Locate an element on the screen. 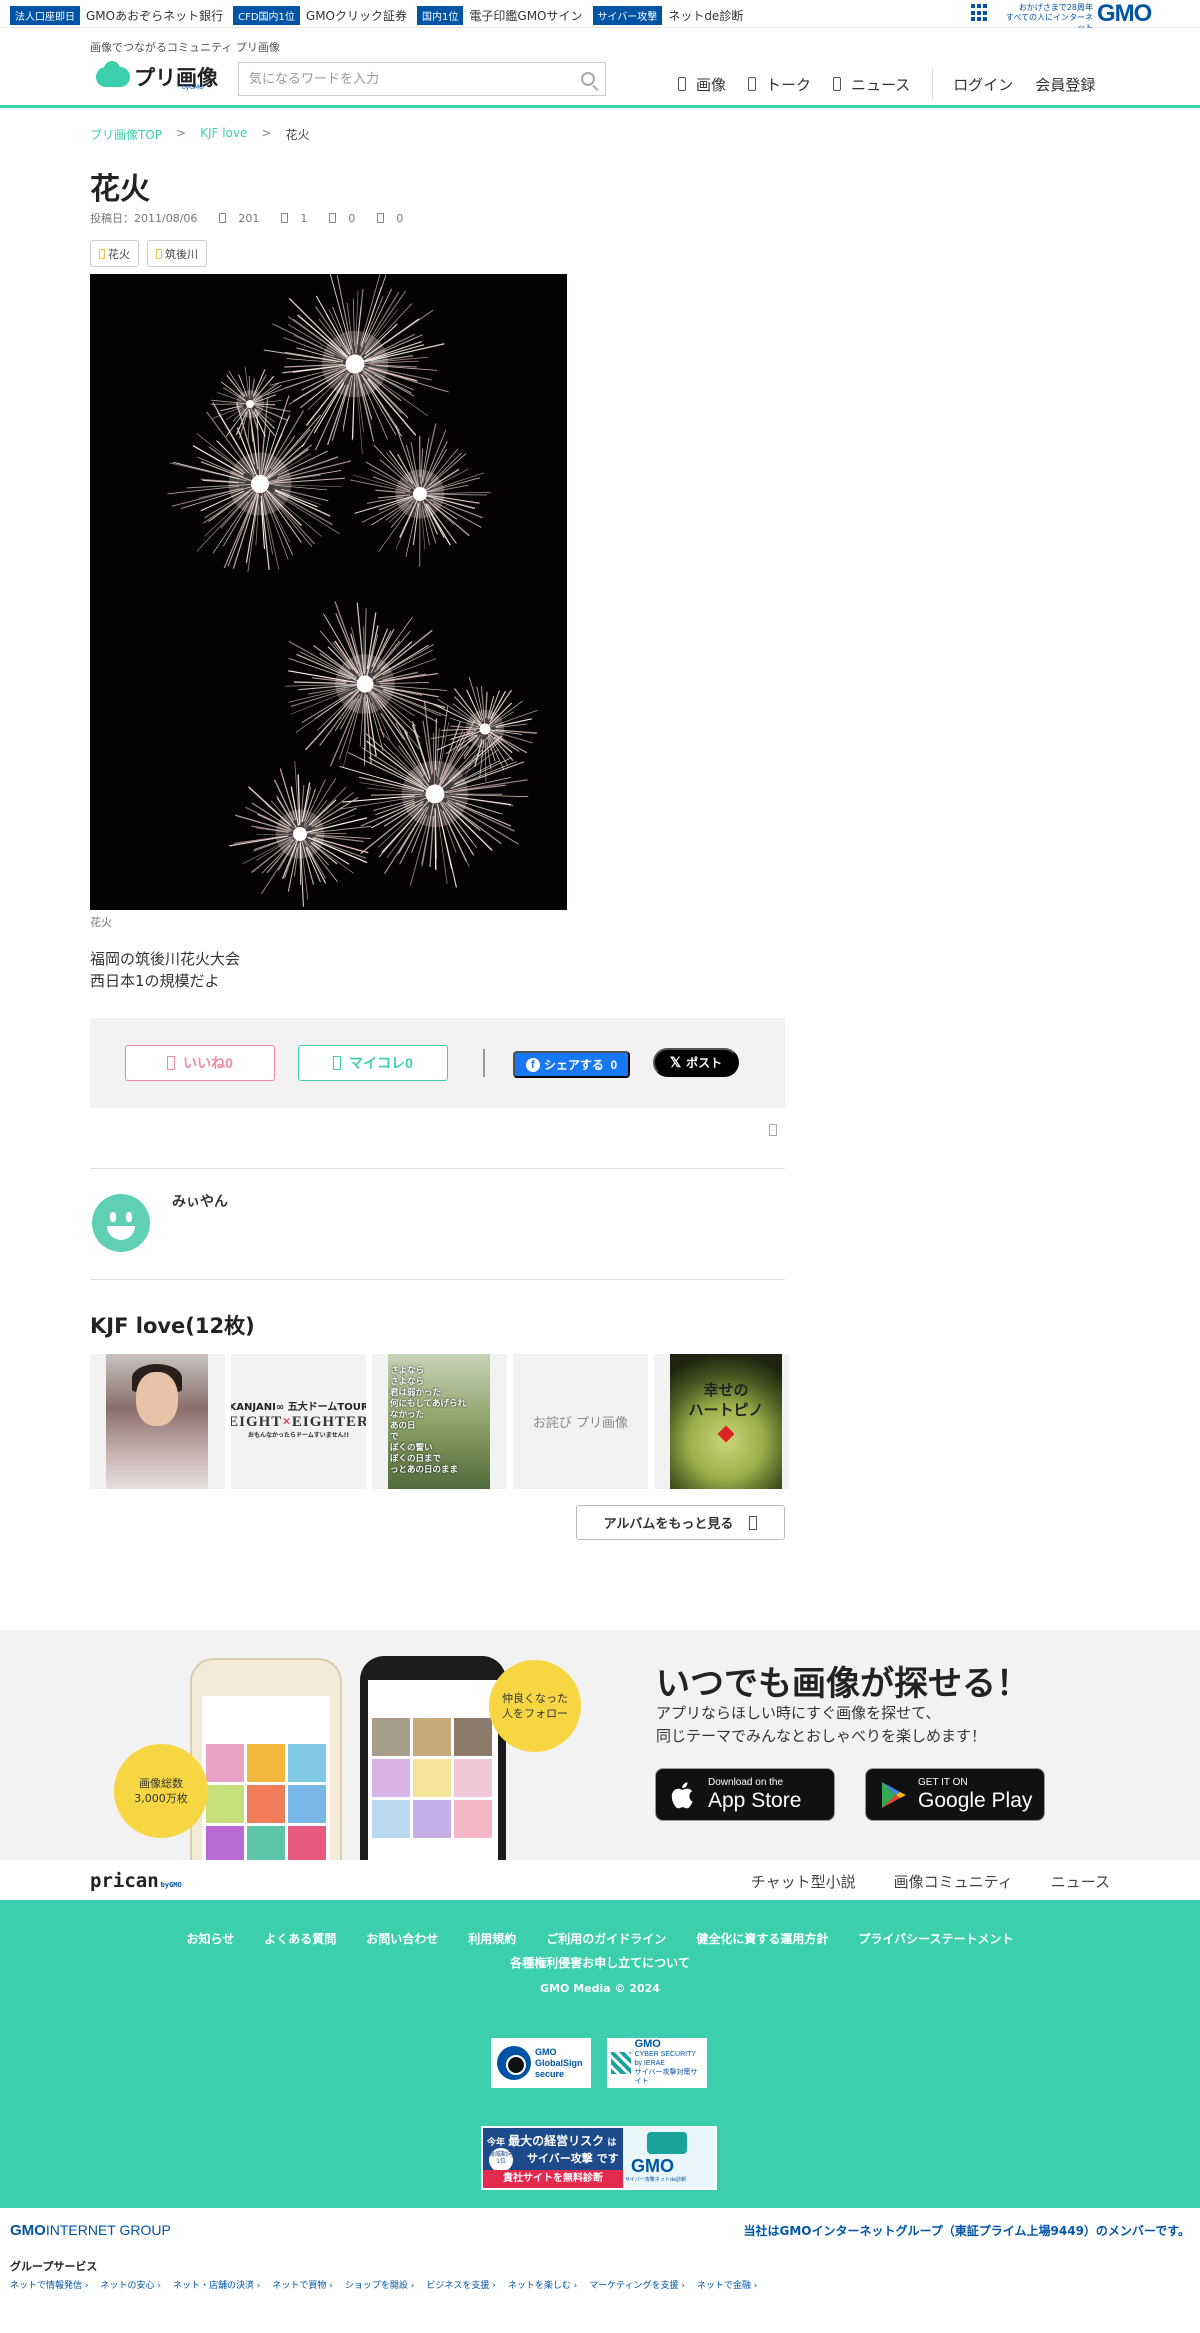 This screenshot has width=1200, height=2333. service-grid-icon is located at coordinates (980, 13).